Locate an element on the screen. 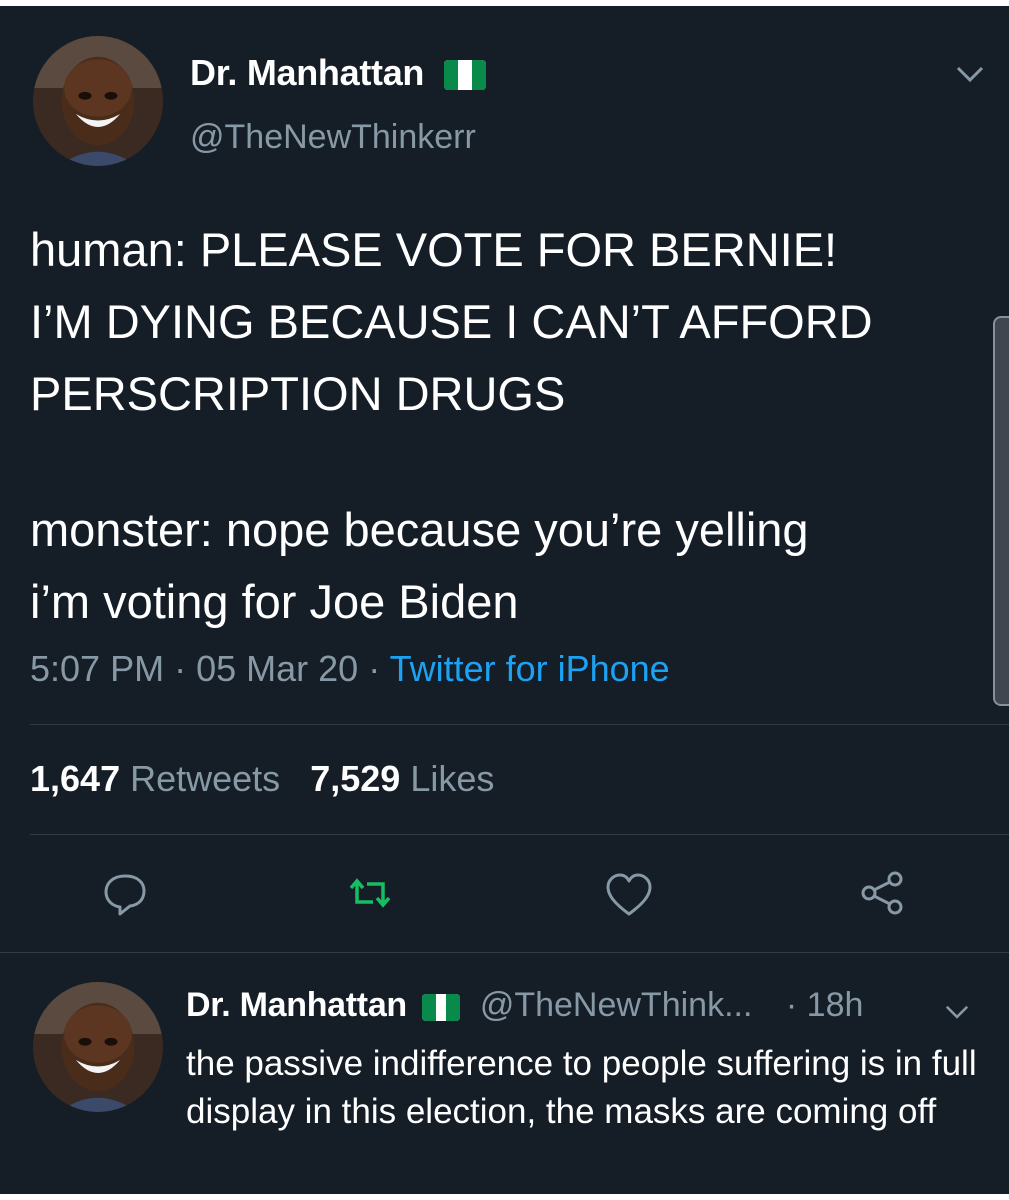 The width and height of the screenshot is (1009, 1200). tweet-source-link: Twitter for iPhone is located at coordinates (530, 668).